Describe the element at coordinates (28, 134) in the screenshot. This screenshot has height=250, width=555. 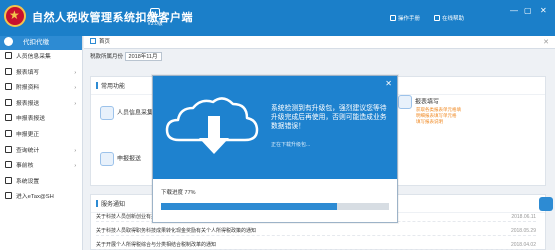
I see `sidebar-item-label: 申报更正` at that location.